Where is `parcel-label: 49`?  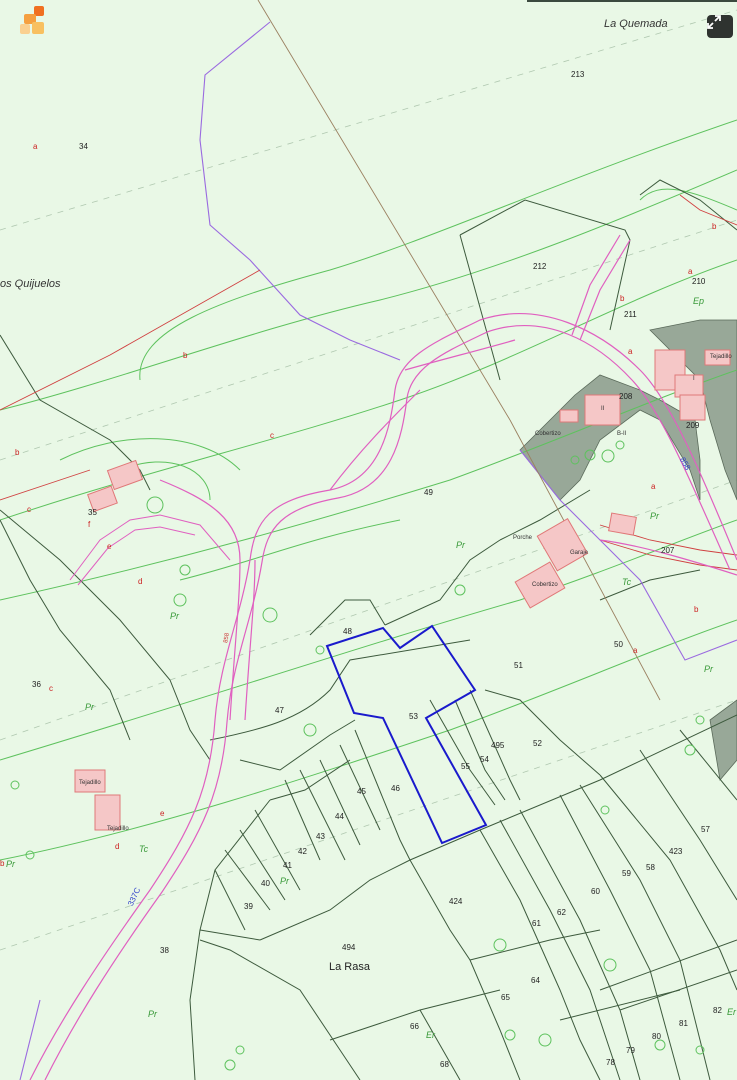
parcel-label: 49 is located at coordinates (428, 492).